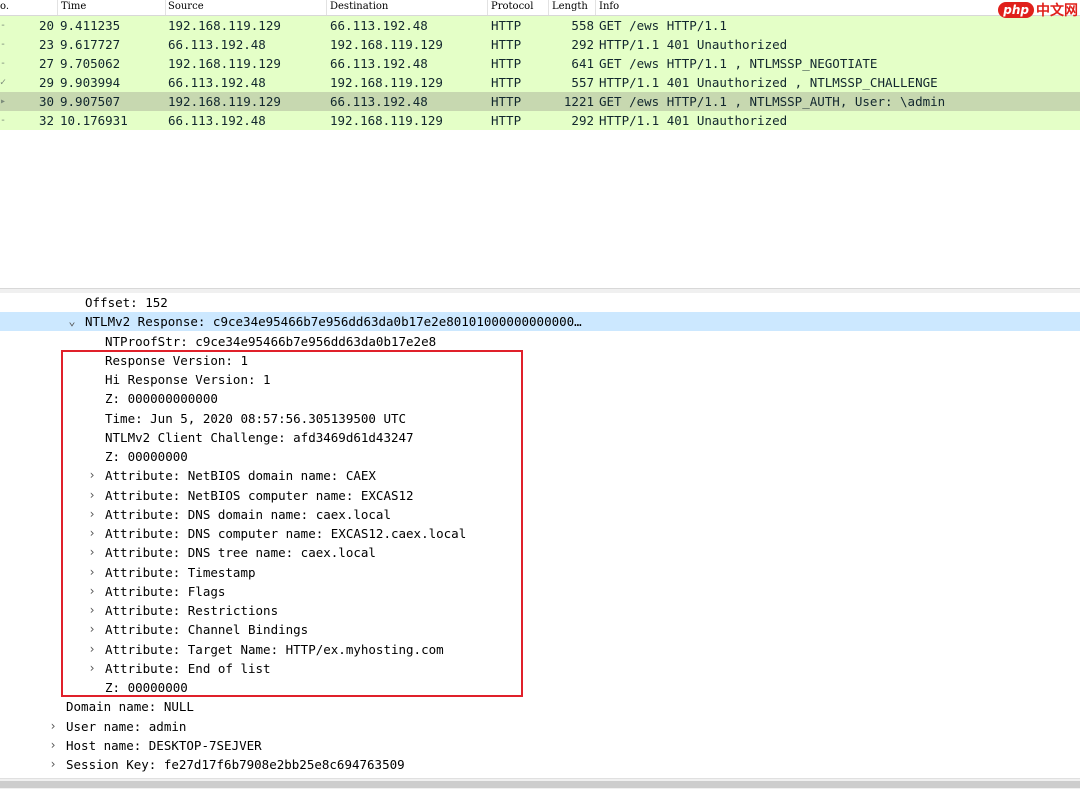 This screenshot has width=1080, height=789. What do you see at coordinates (359, 6) in the screenshot?
I see `column-header-destination: Destination` at bounding box center [359, 6].